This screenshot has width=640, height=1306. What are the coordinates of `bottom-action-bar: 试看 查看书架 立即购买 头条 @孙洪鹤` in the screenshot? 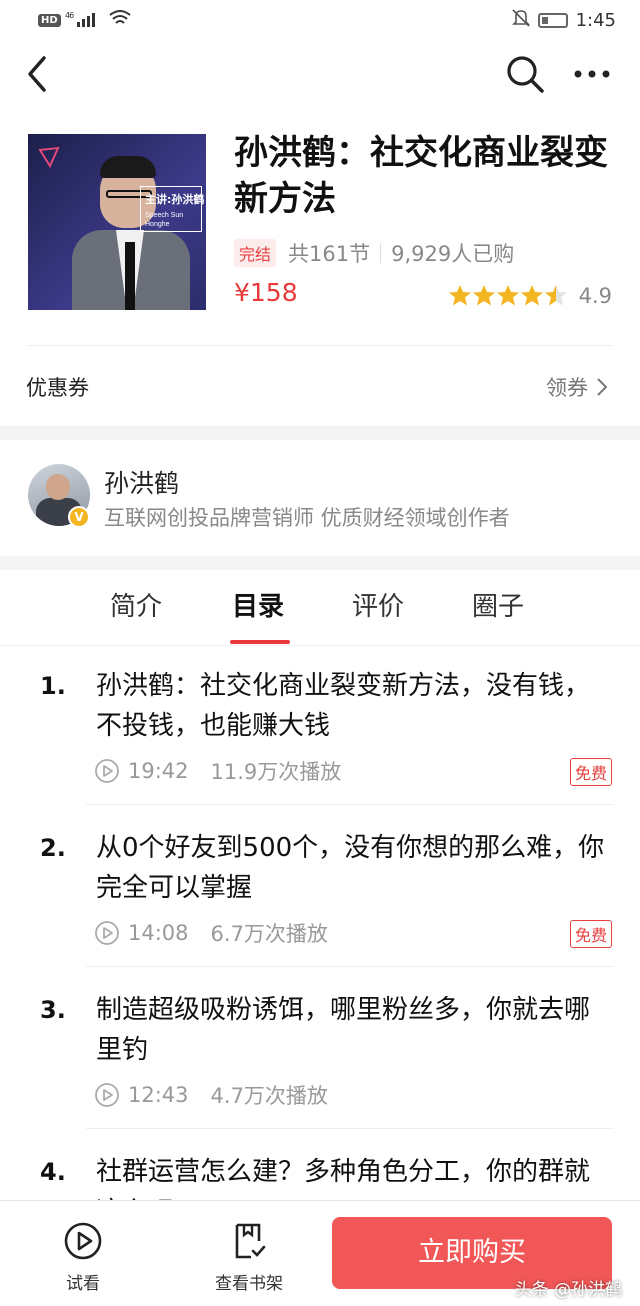 It's located at (320, 1253).